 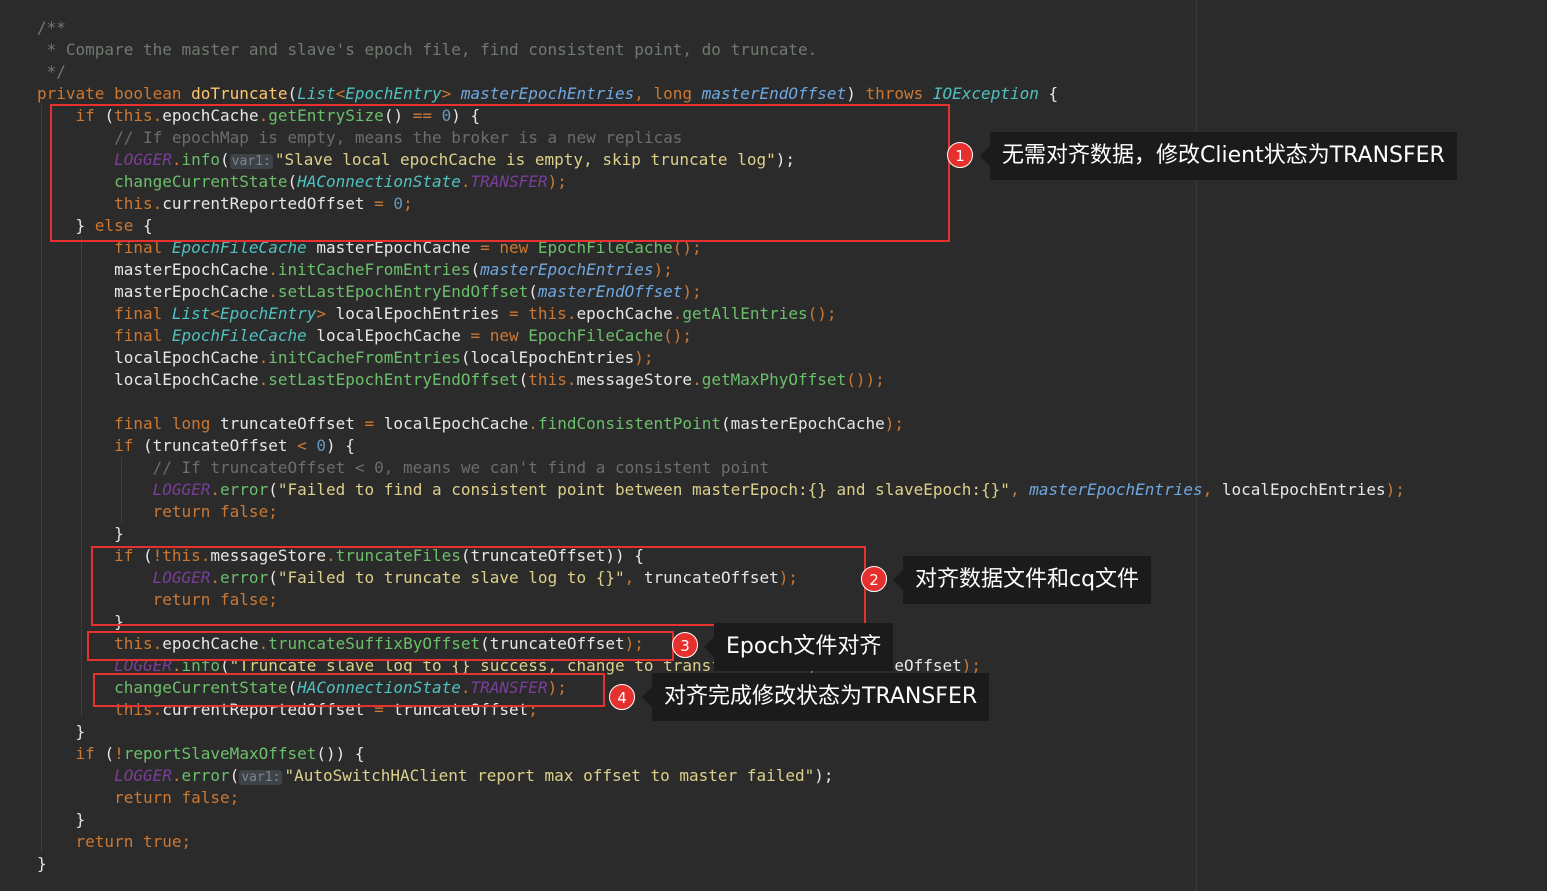 What do you see at coordinates (774, 379) in the screenshot?
I see `code-token: getMaxPhyOffset` at bounding box center [774, 379].